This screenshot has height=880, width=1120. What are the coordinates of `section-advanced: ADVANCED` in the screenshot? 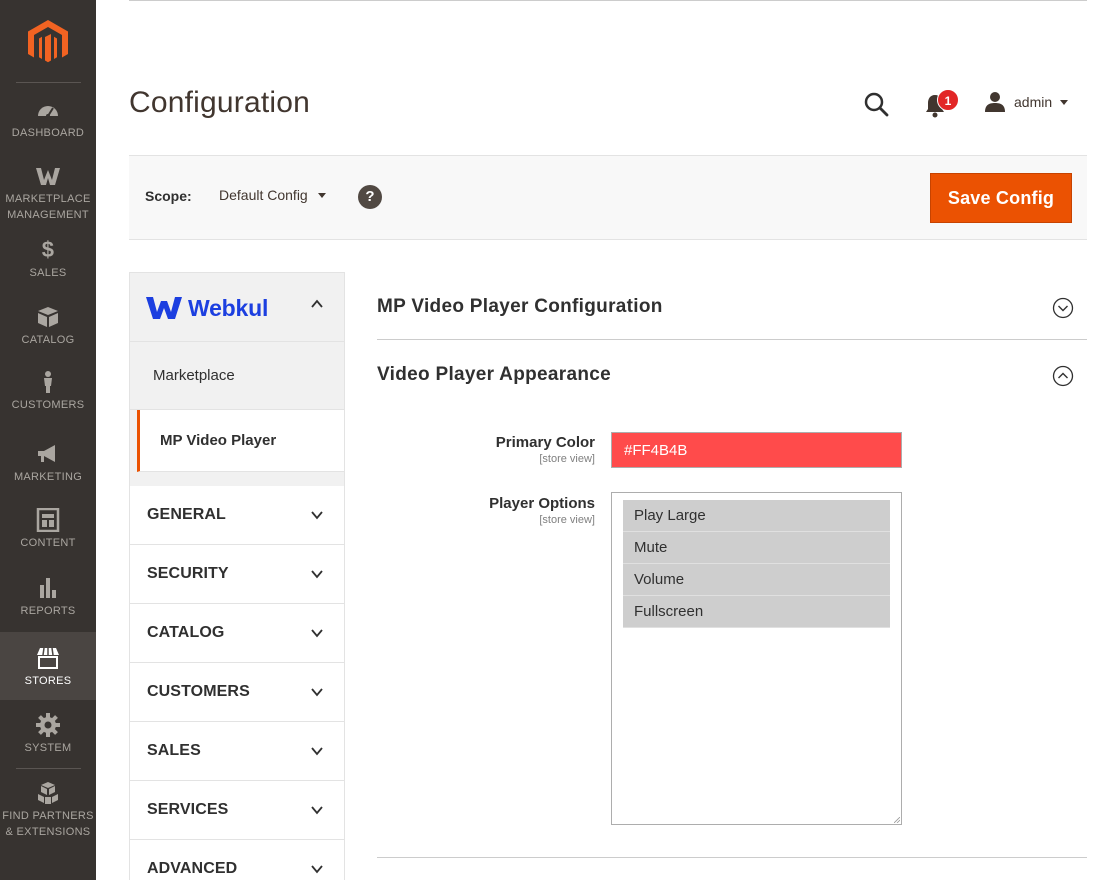 It's located at (237, 860).